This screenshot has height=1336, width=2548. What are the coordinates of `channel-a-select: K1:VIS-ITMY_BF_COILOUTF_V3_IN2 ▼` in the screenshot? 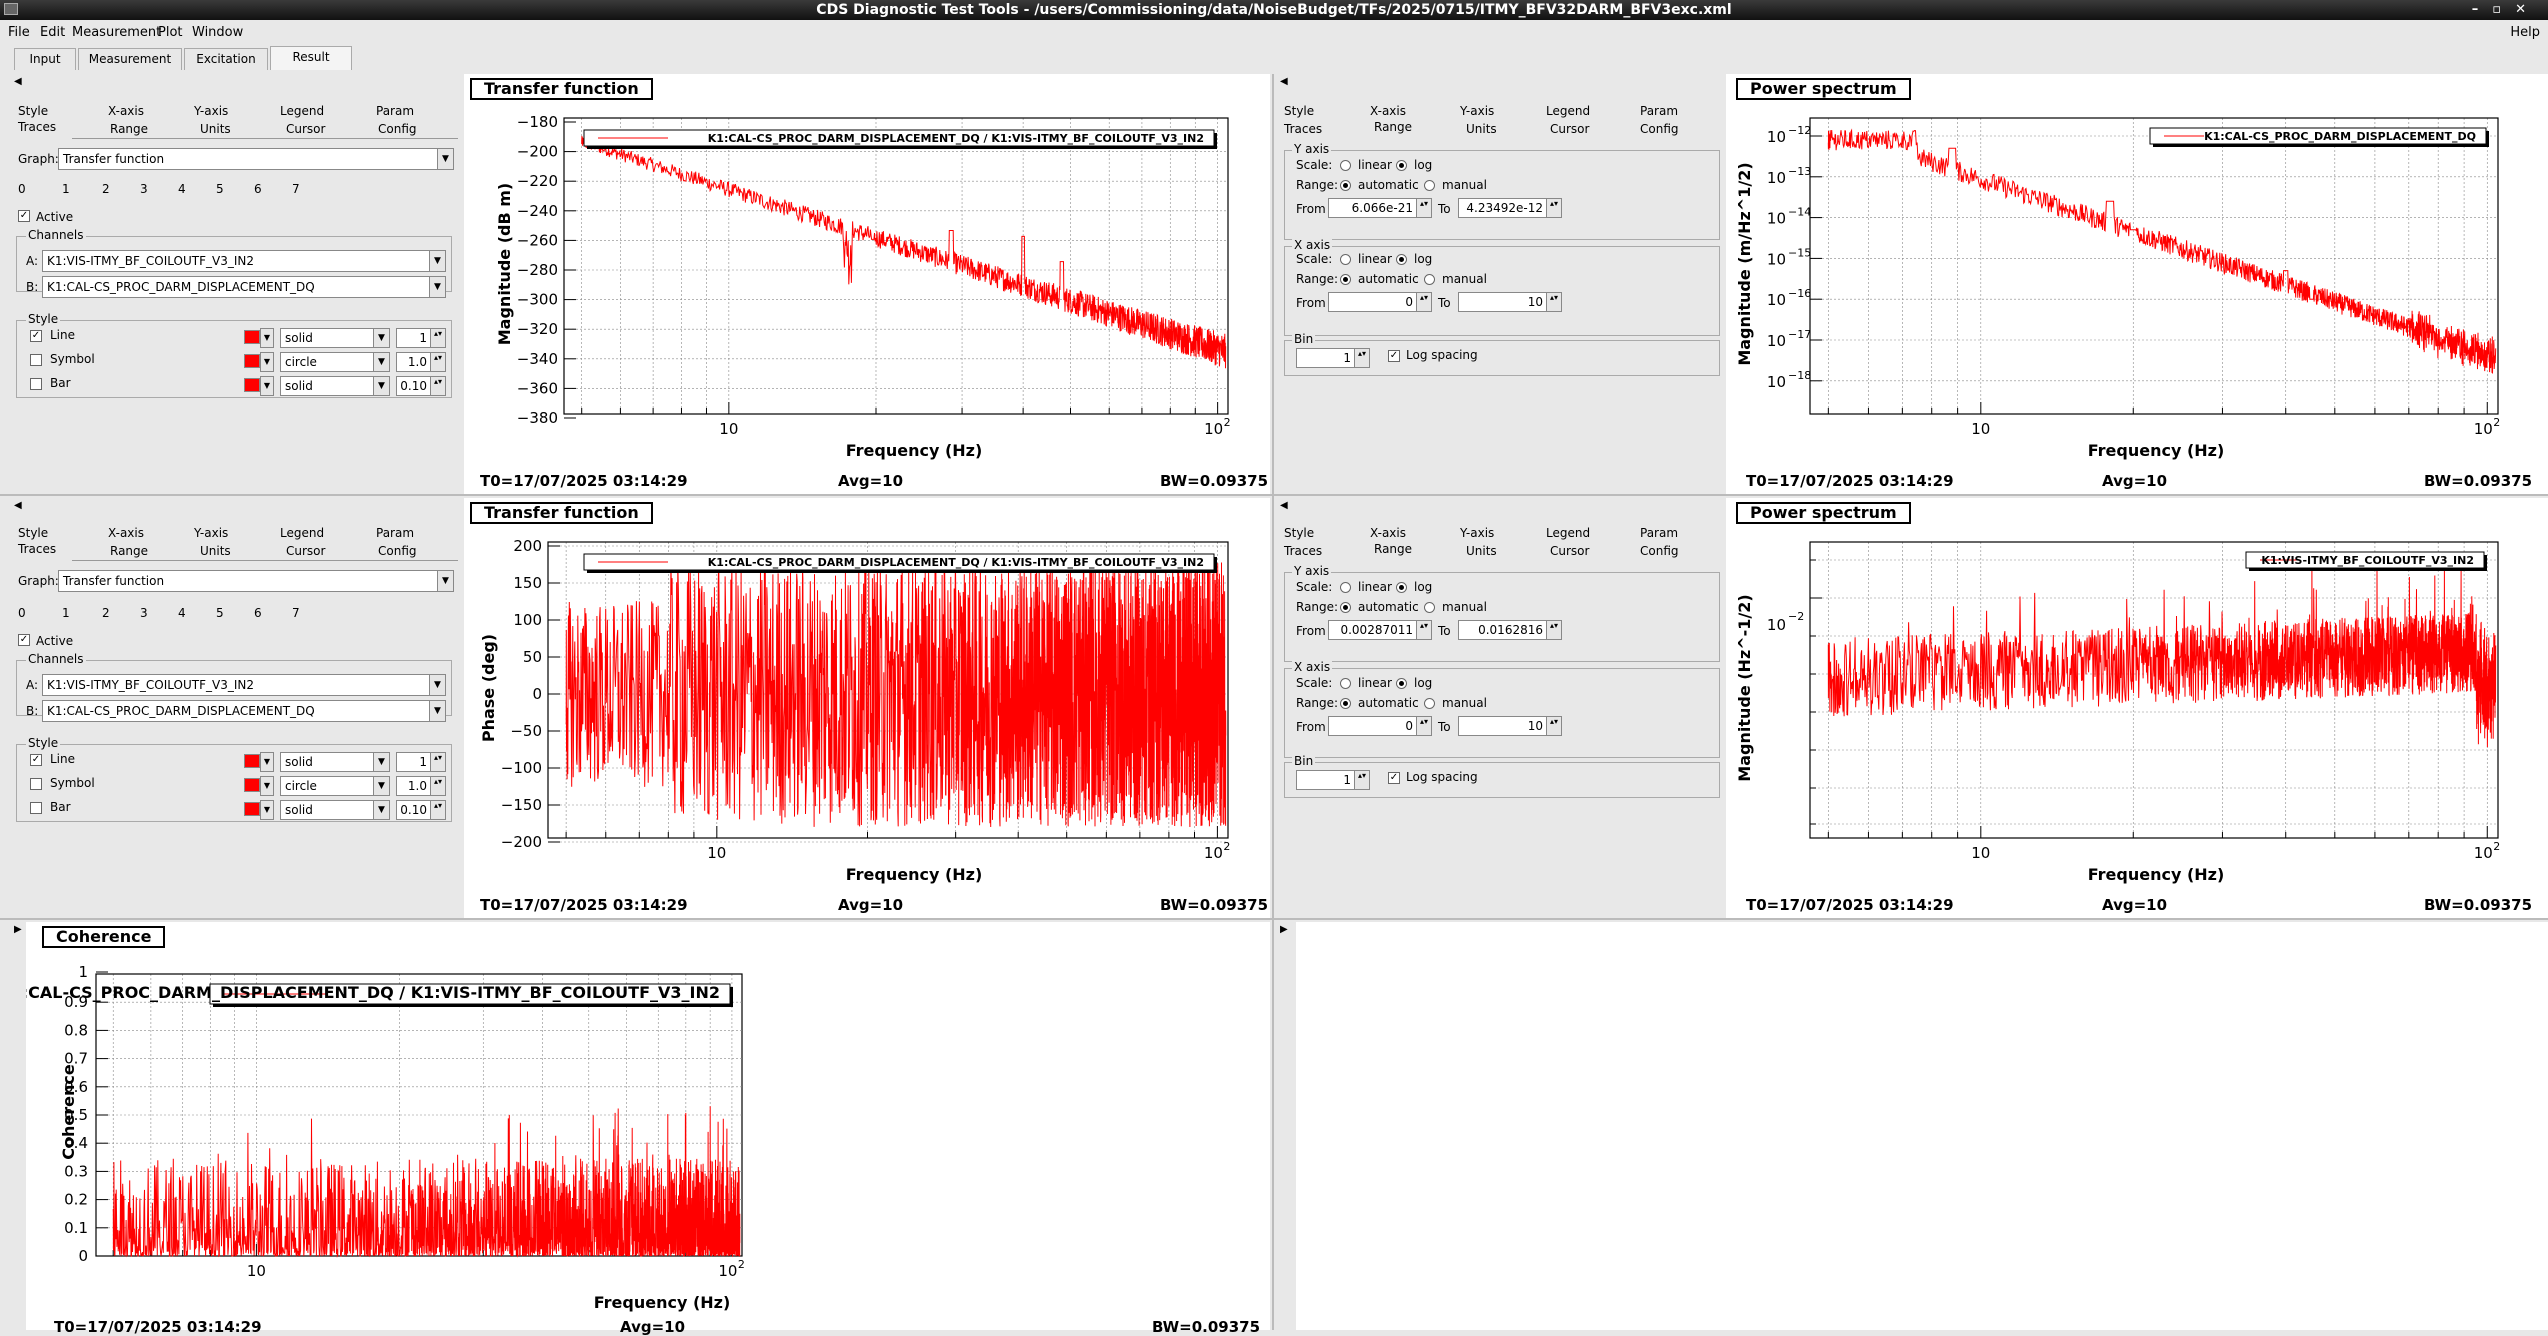 It's located at (244, 685).